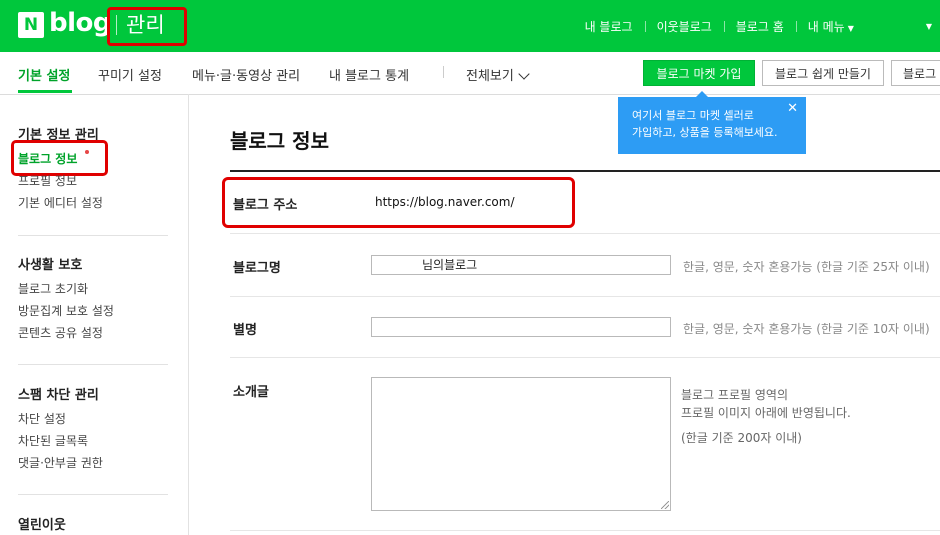 Image resolution: width=940 pixels, height=535 pixels. I want to click on sidebar-item-comment-permission: 댓글·안부글 권한, so click(60, 462).